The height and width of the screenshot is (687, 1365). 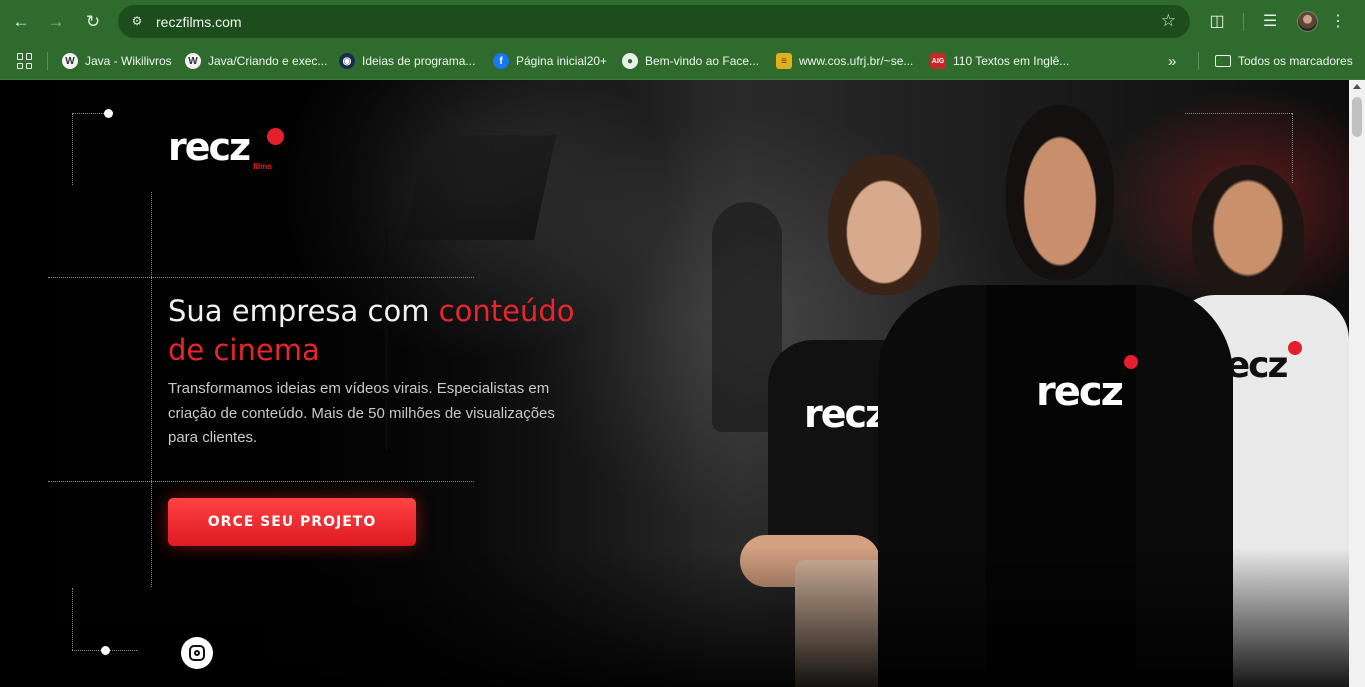 What do you see at coordinates (1357, 86) in the screenshot?
I see `scroll-up-arrow-icon` at bounding box center [1357, 86].